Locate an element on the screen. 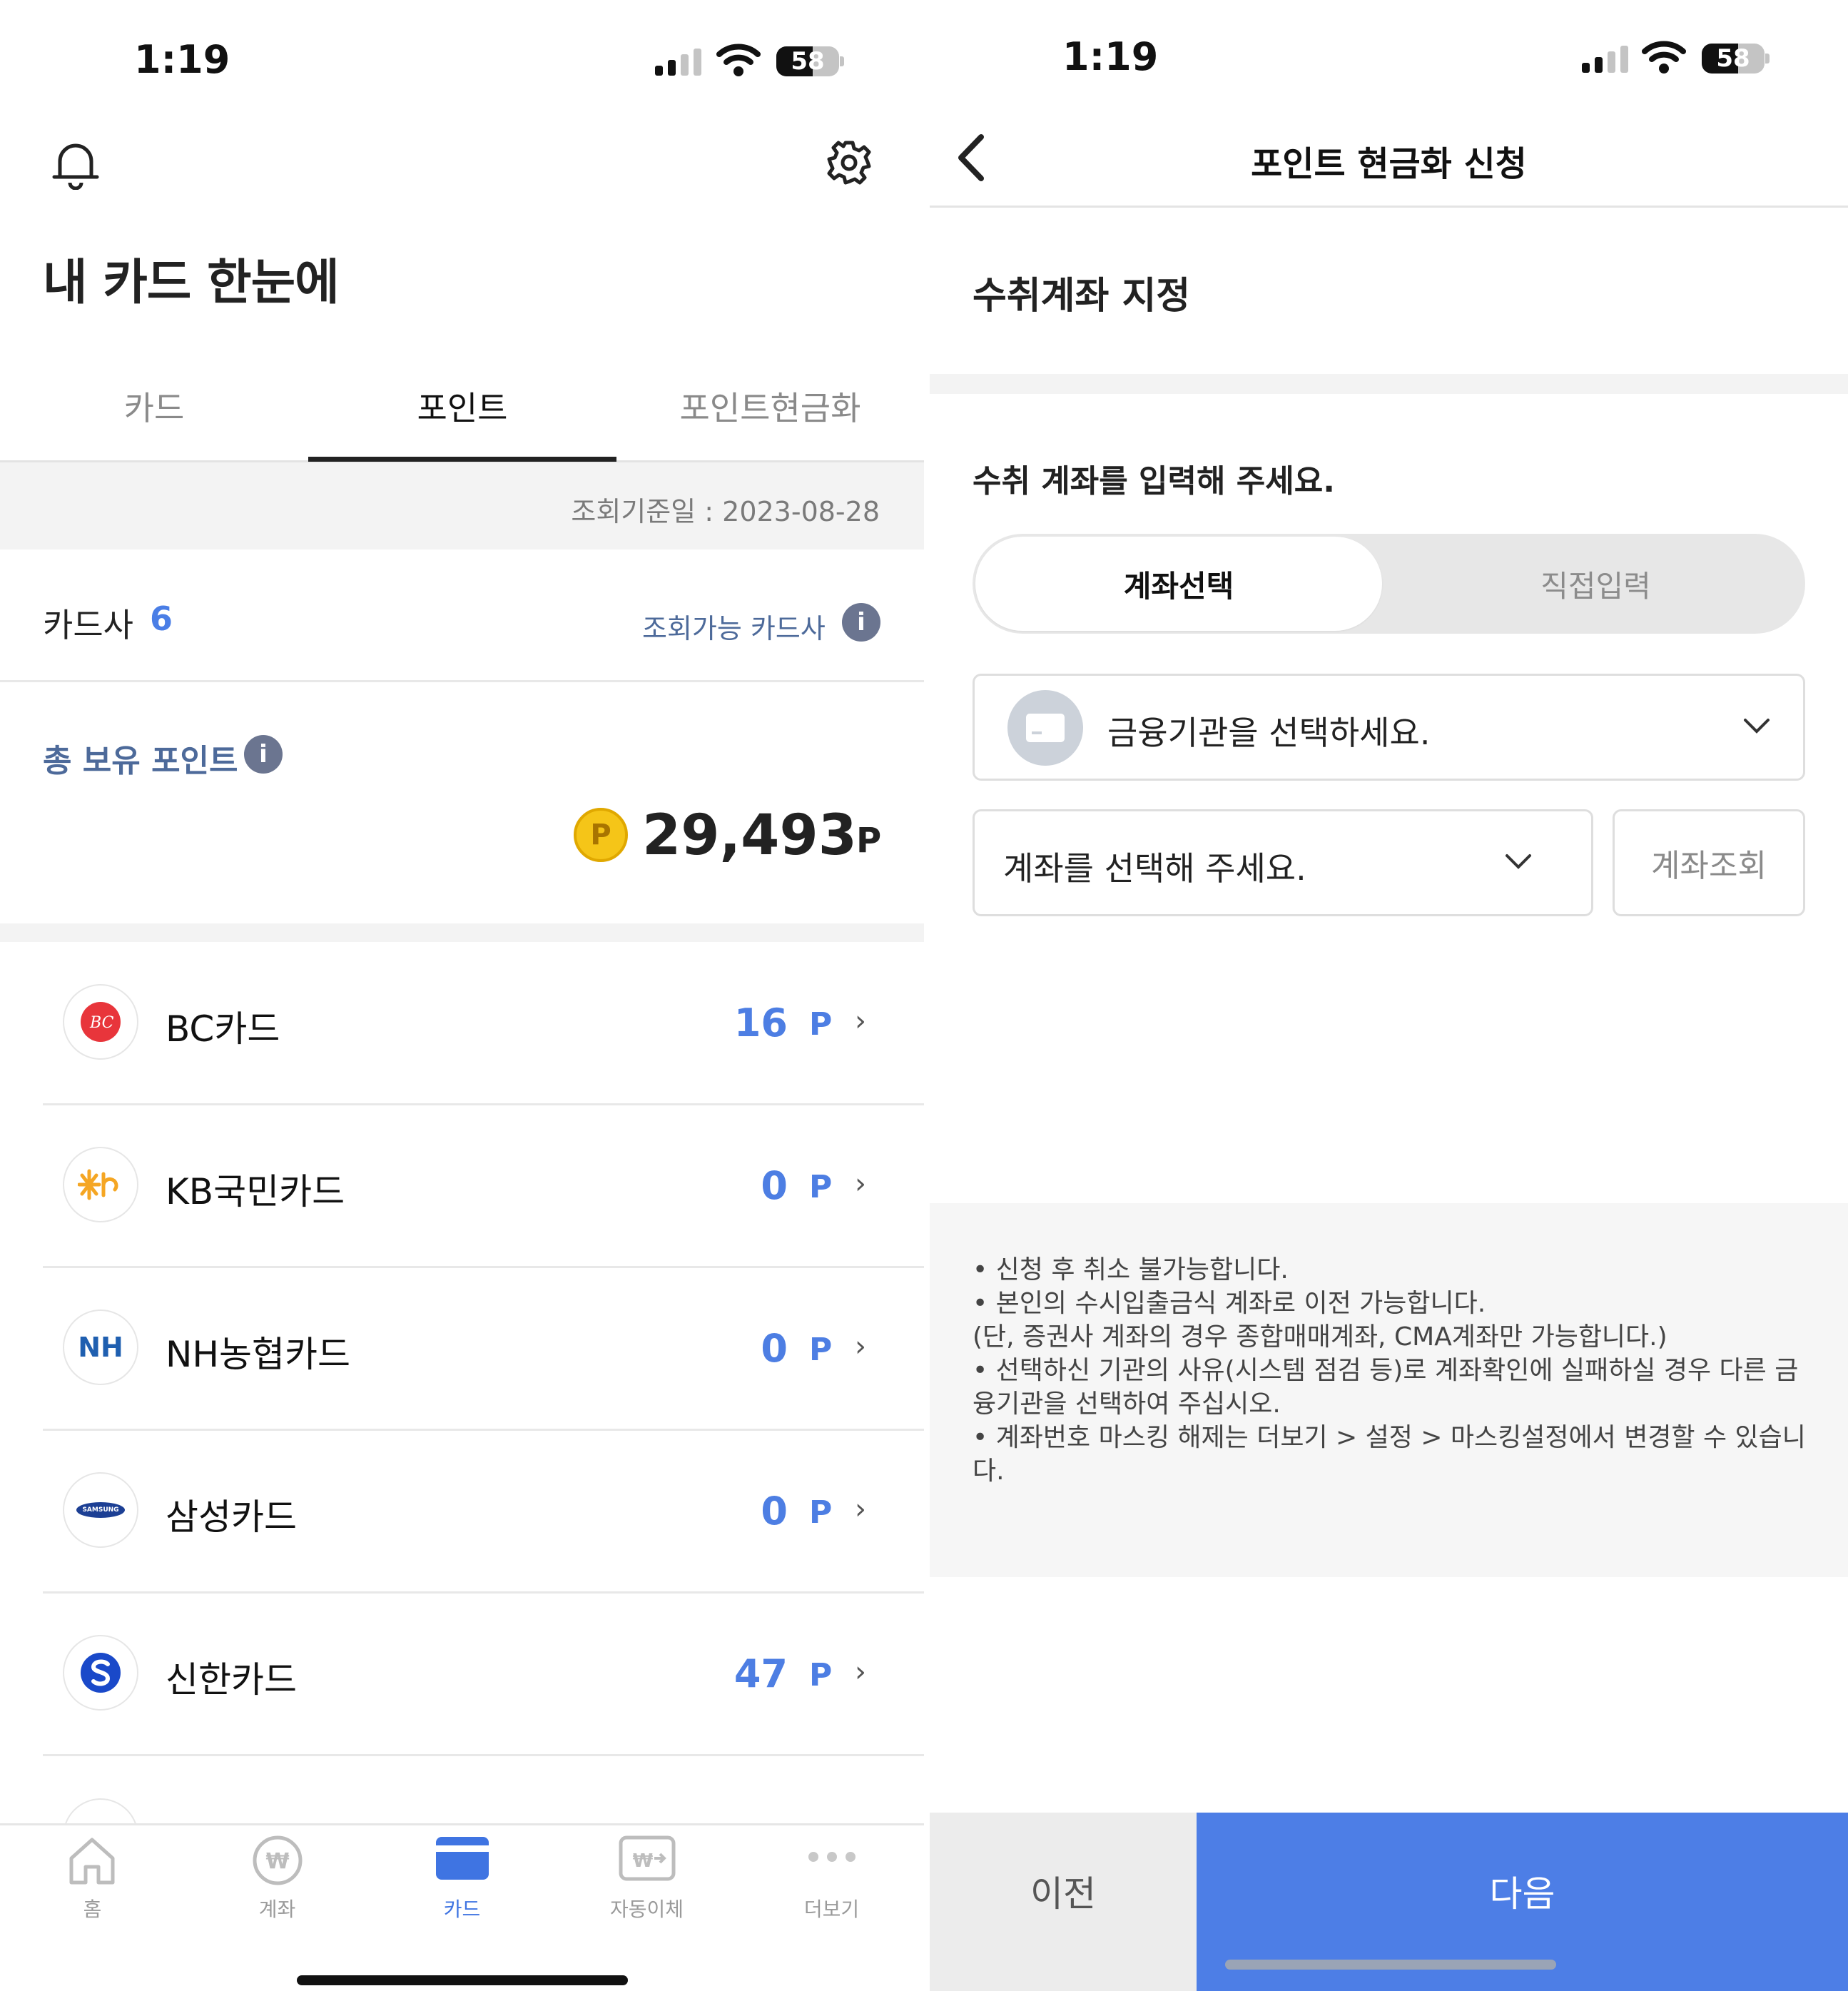 The height and width of the screenshot is (1991, 1848). total-info-icon: i is located at coordinates (263, 754).